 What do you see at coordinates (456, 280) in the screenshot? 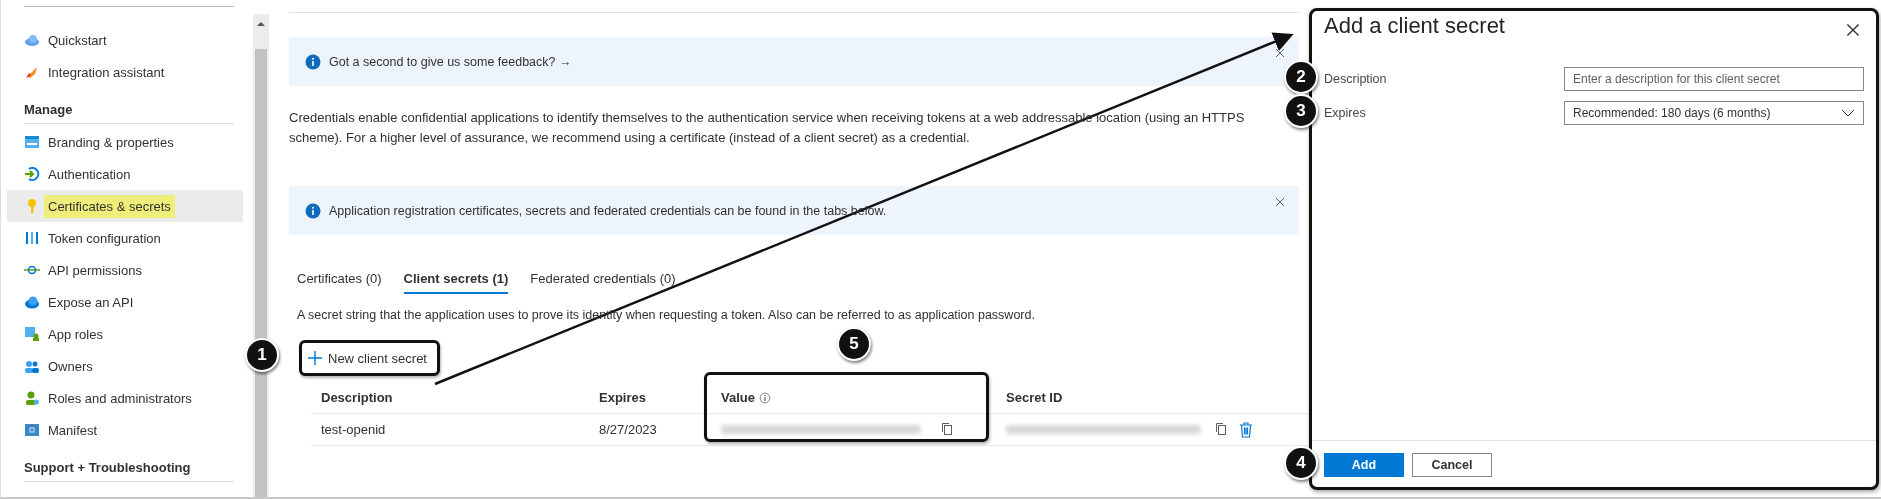
I see `tab: Client secrets (1)` at bounding box center [456, 280].